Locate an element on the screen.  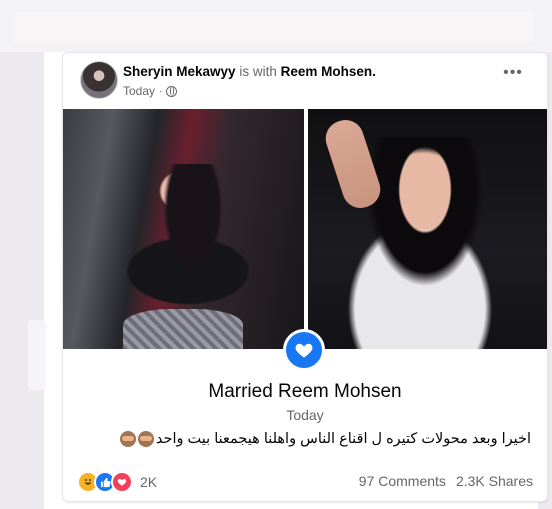
reactions-summary: 2K is located at coordinates (117, 482).